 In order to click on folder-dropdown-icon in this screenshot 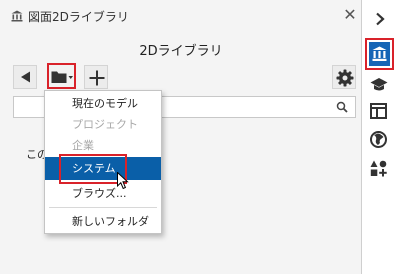, I will do `click(62, 77)`.